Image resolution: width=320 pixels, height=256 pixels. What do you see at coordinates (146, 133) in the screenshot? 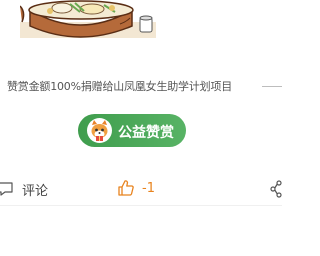
I see `charity-reward-label: 公益赞赏` at bounding box center [146, 133].